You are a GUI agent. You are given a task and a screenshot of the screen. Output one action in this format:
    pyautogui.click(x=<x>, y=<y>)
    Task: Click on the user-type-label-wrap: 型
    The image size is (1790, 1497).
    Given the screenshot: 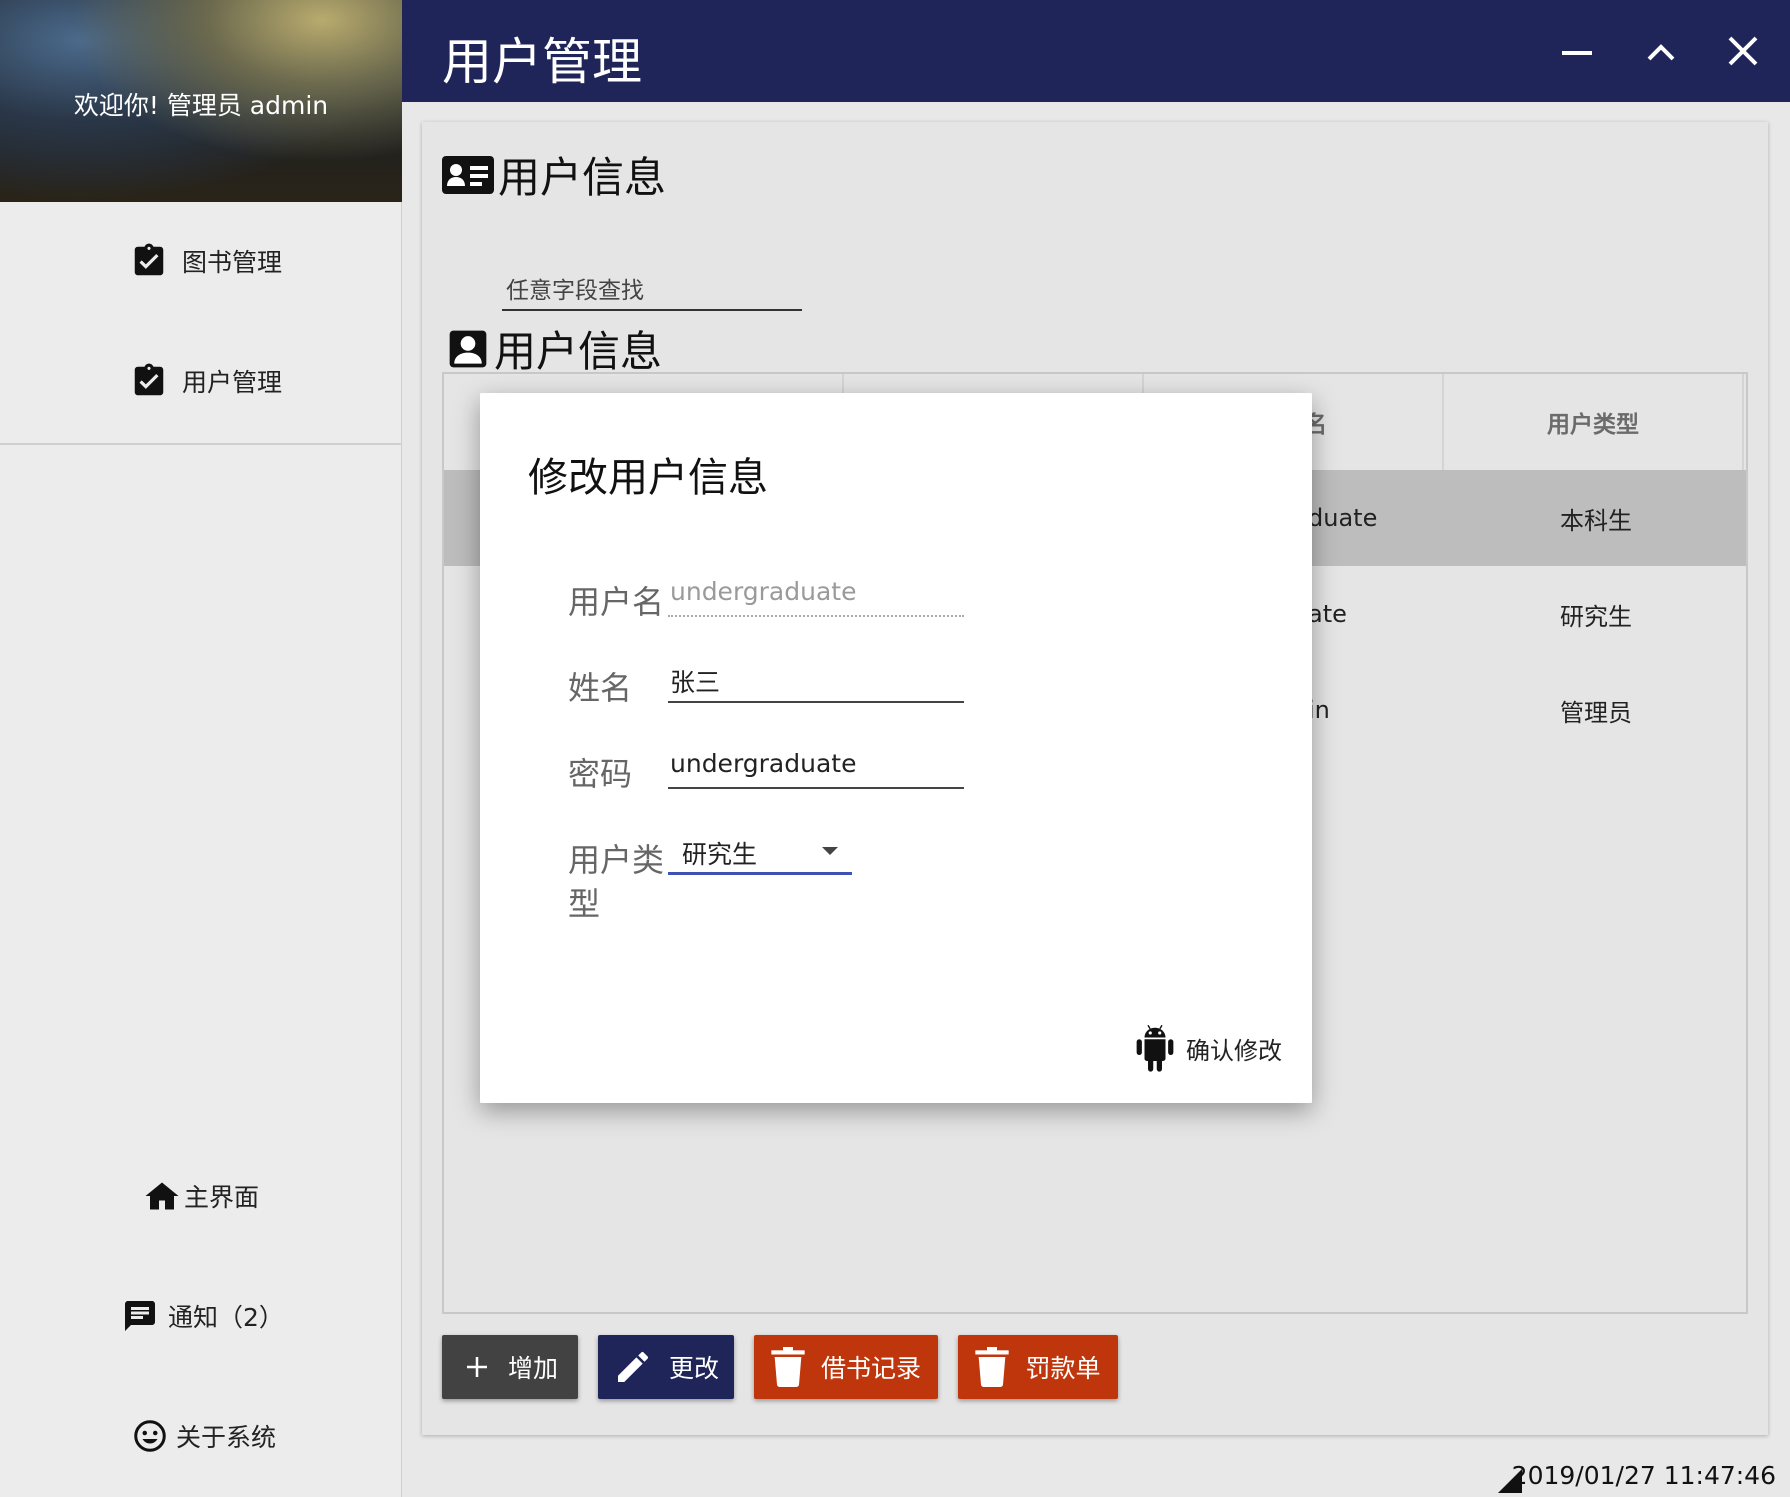 What is the action you would take?
    pyautogui.click(x=584, y=904)
    